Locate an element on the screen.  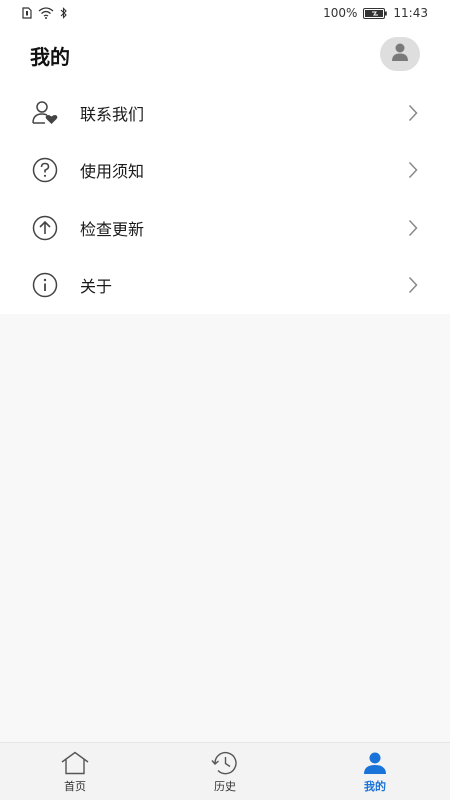
tab-home: 首页 is located at coordinates (75, 771).